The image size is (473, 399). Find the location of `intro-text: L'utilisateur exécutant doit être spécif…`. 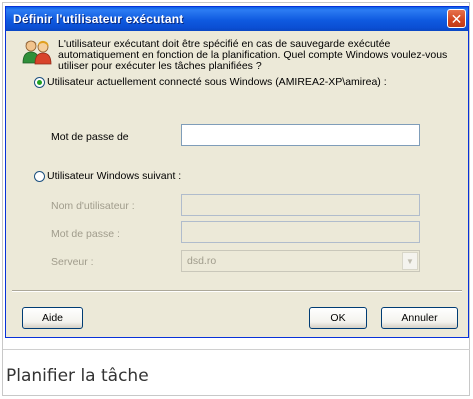

intro-text: L'utilisateur exécutant doit être spécif… is located at coordinates (253, 55).